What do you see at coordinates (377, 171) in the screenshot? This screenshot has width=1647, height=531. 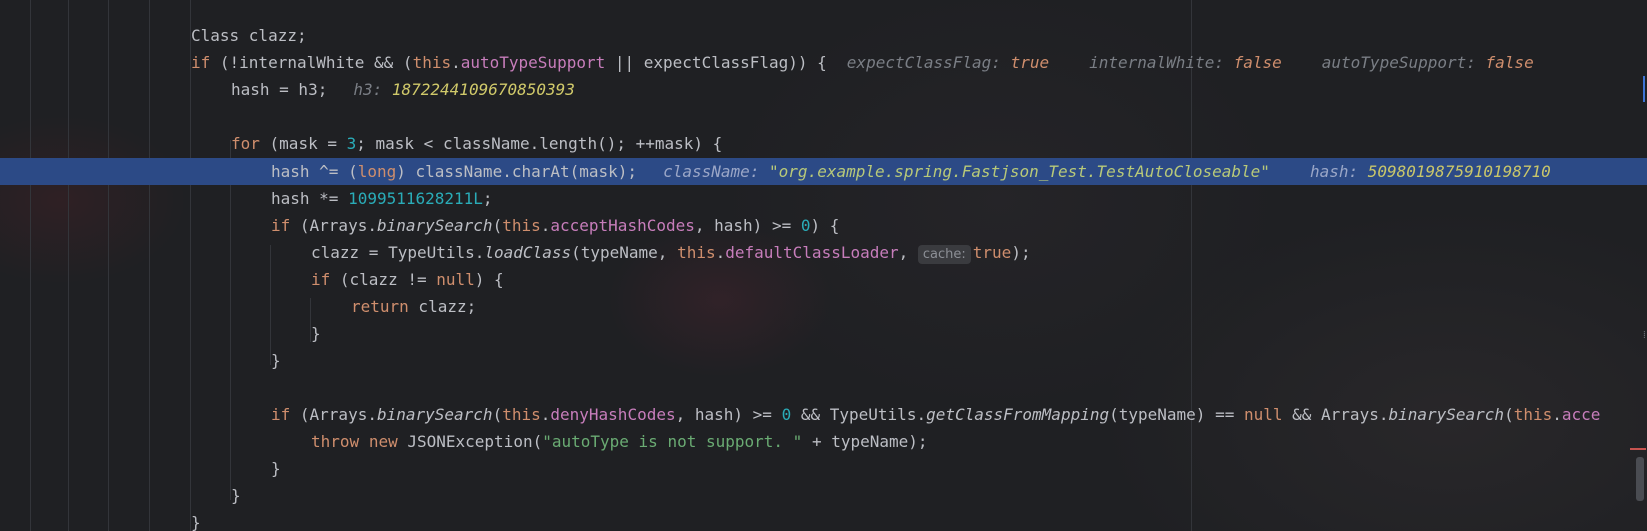 I see `code-token: long` at bounding box center [377, 171].